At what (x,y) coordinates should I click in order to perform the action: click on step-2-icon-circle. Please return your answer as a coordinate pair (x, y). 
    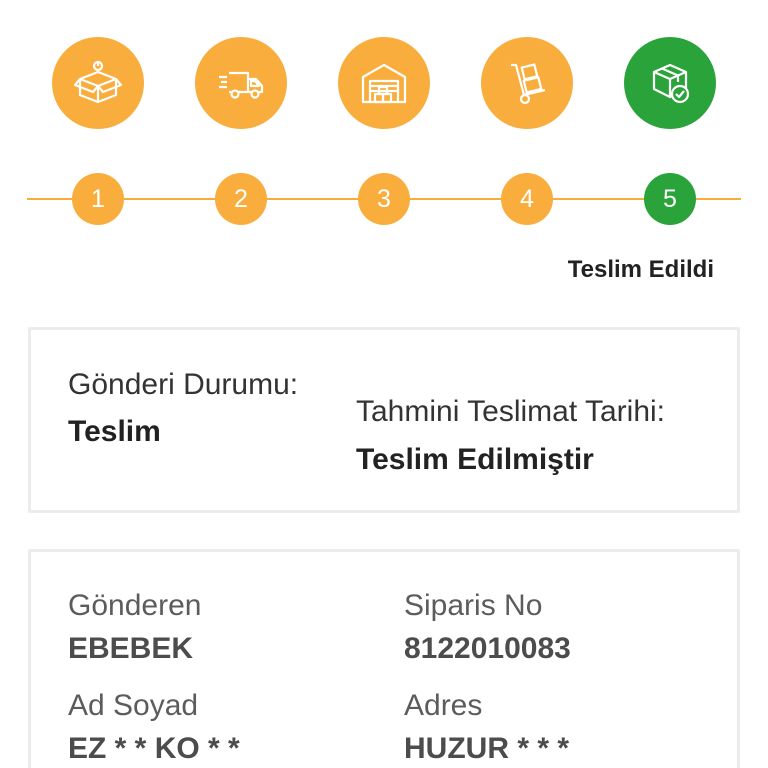
    Looking at the image, I should click on (241, 83).